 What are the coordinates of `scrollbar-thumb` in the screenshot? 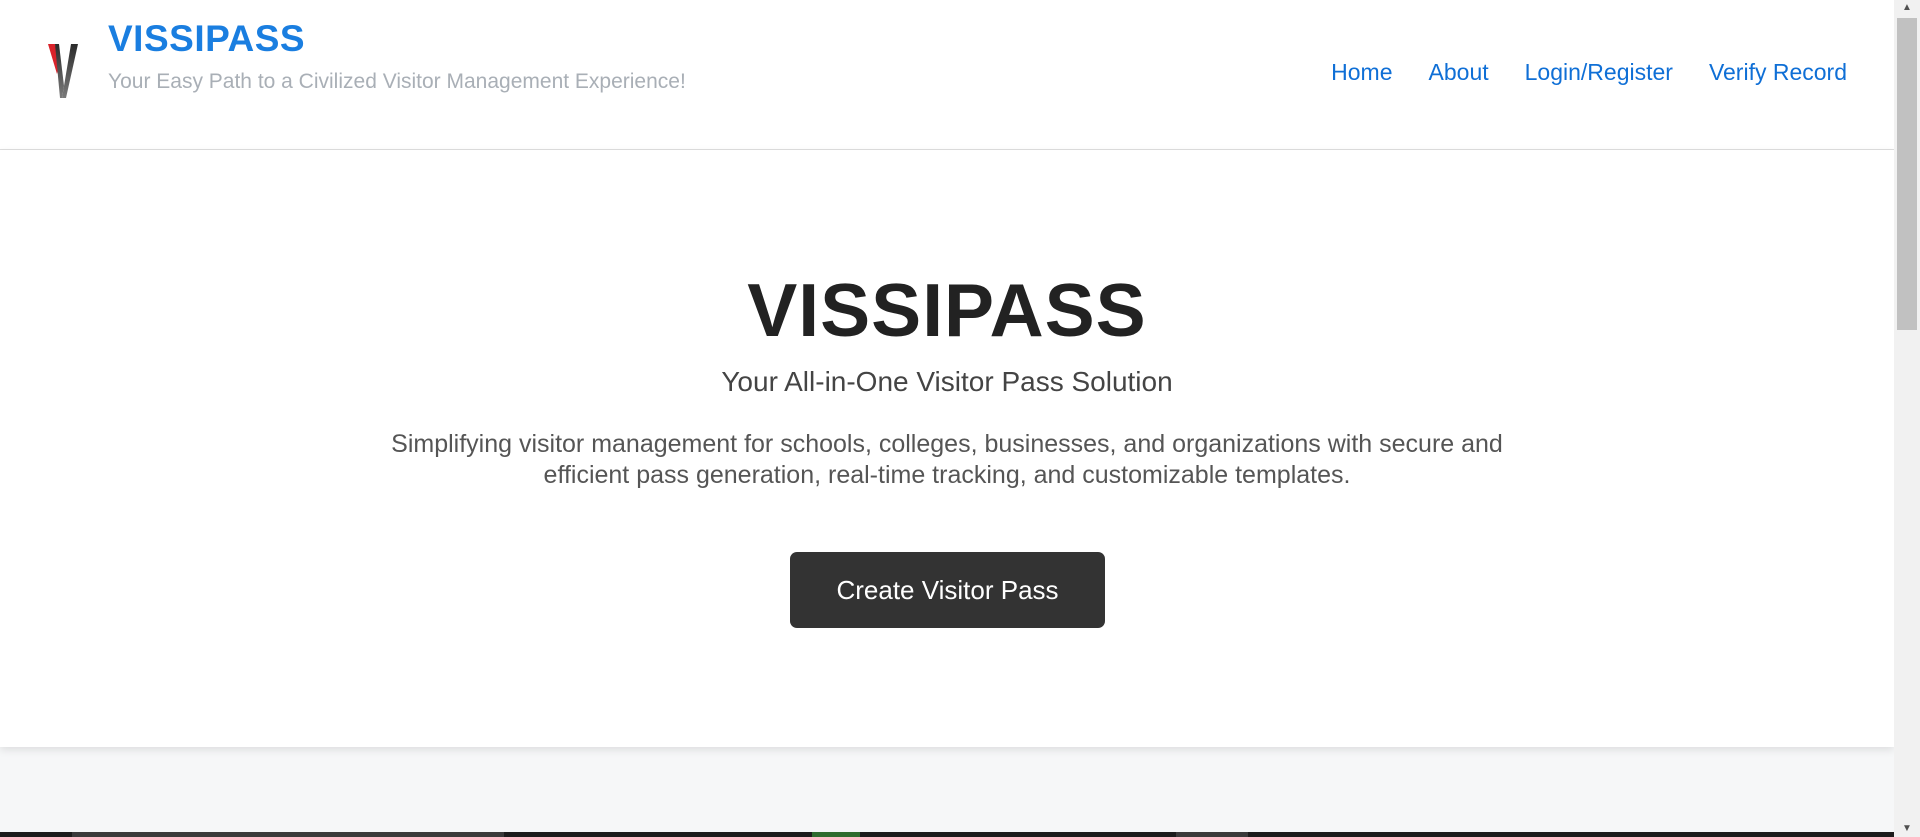 It's located at (1907, 174).